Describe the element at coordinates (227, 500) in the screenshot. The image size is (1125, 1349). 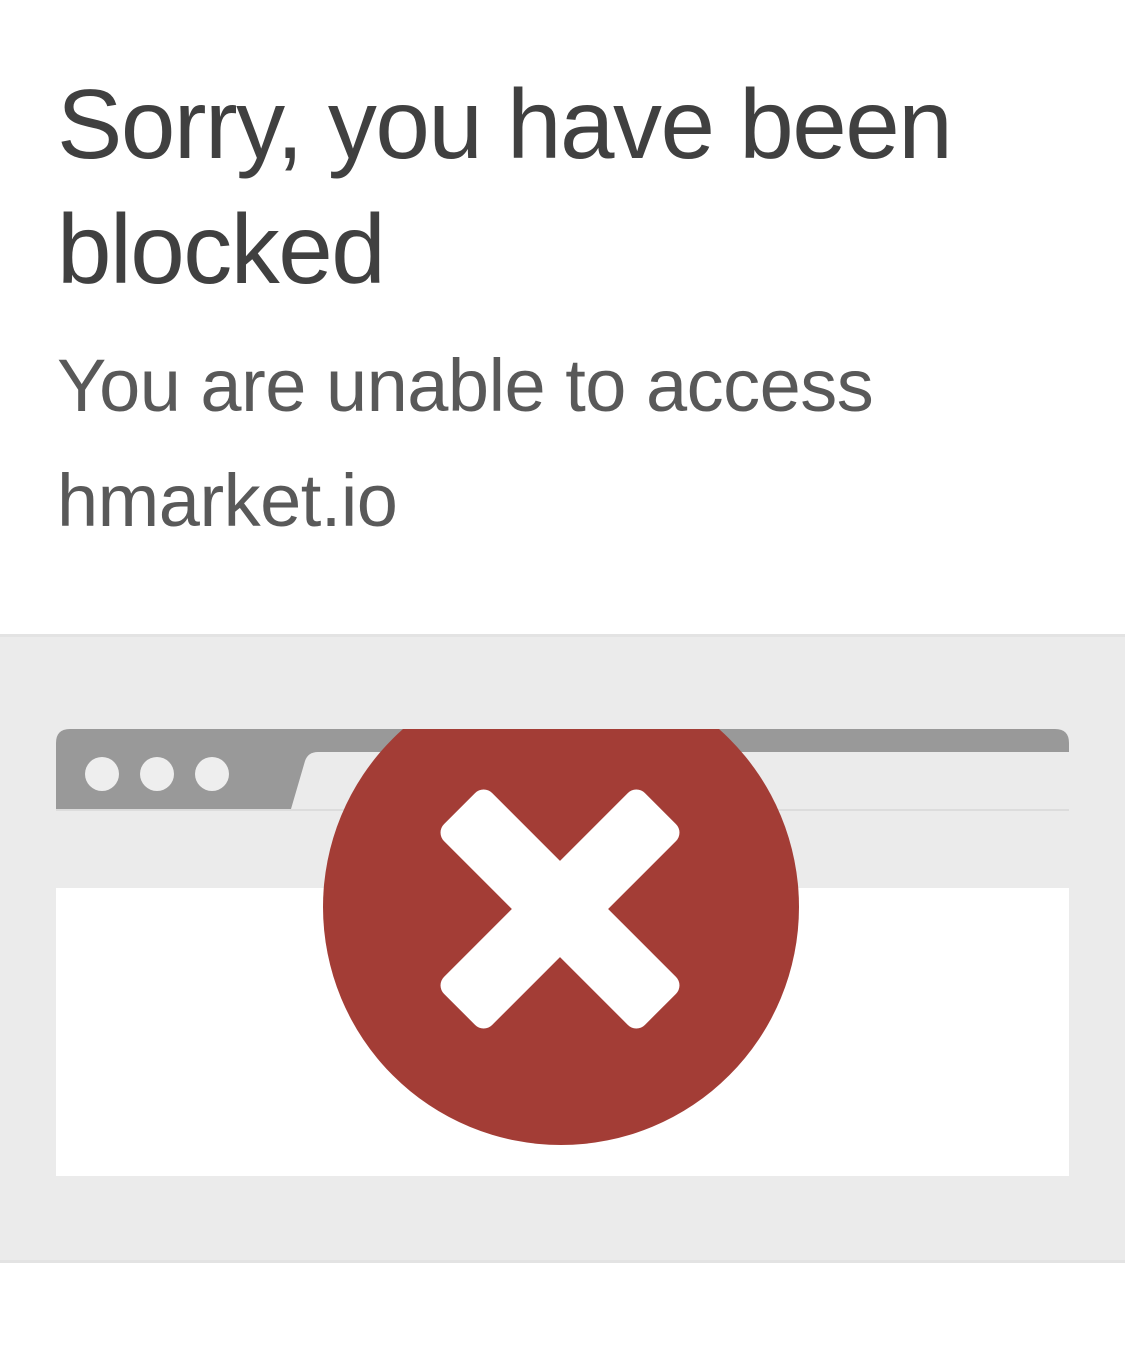
I see `blocked-domain: hmarket.io` at that location.